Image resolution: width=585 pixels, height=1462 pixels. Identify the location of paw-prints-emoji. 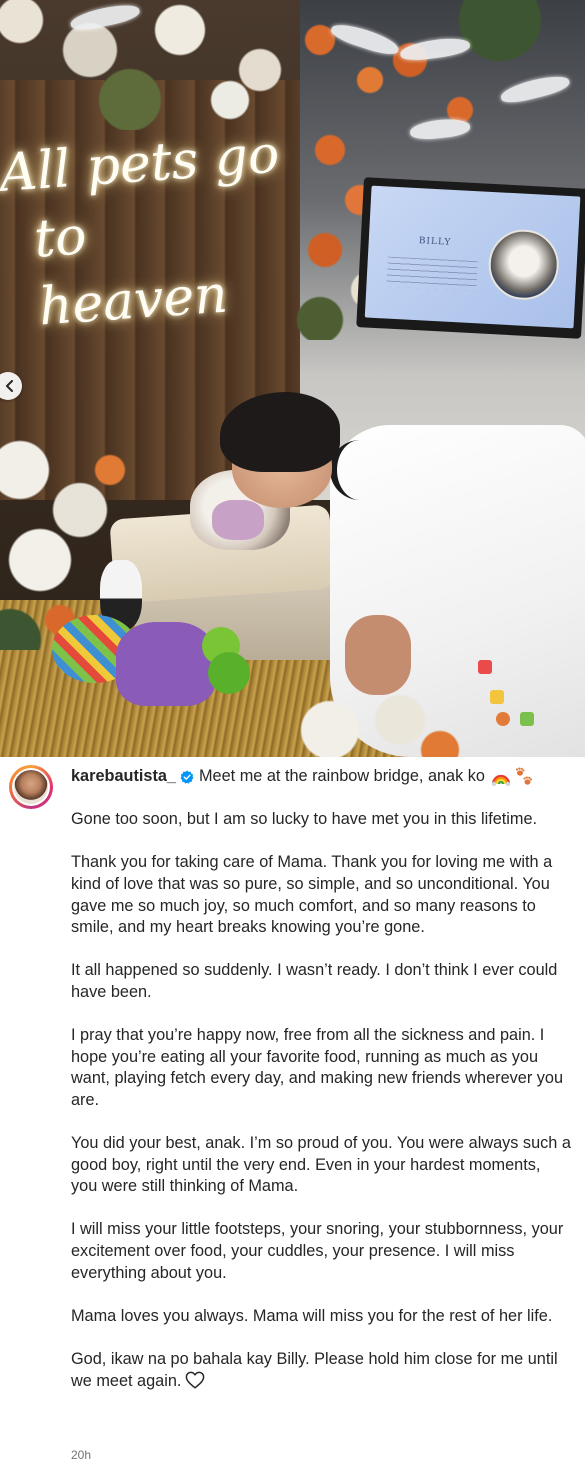
(523, 776).